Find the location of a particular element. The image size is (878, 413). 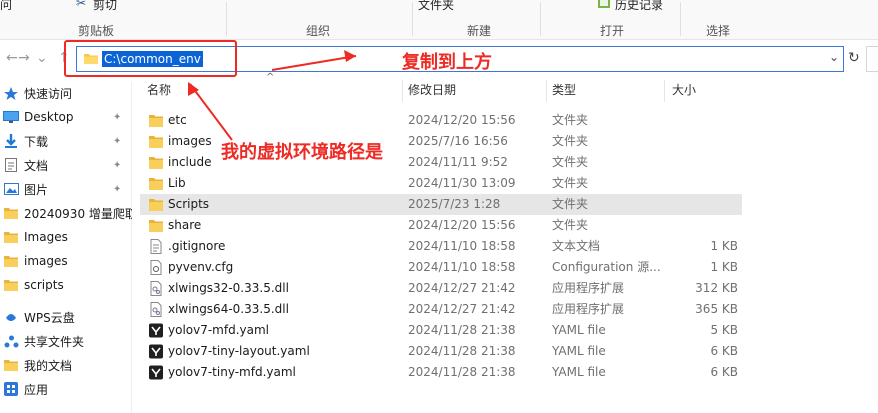

file-name: .gitignore is located at coordinates (283, 246).